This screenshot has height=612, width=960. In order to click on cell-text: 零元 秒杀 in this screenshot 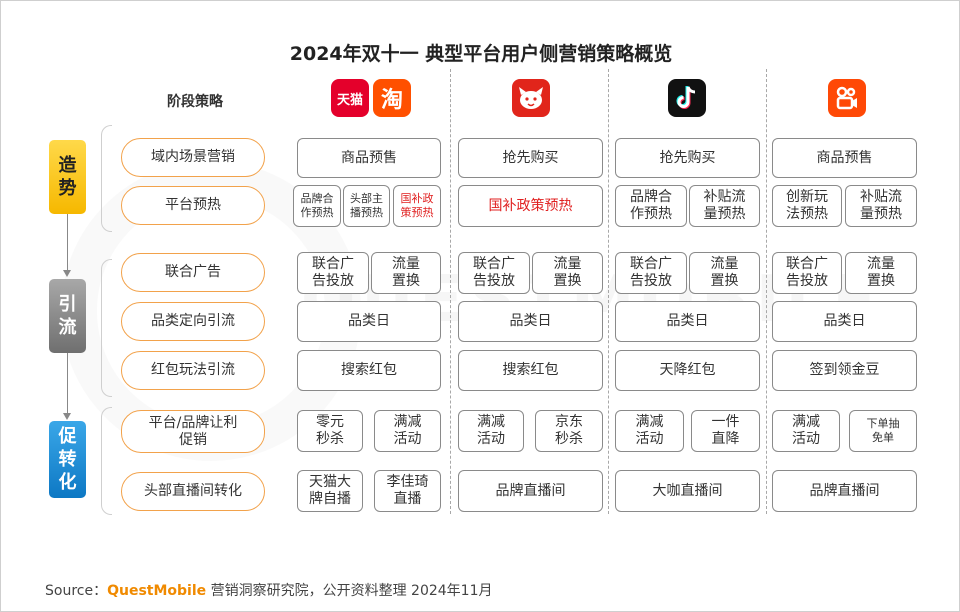, I will do `click(330, 430)`.